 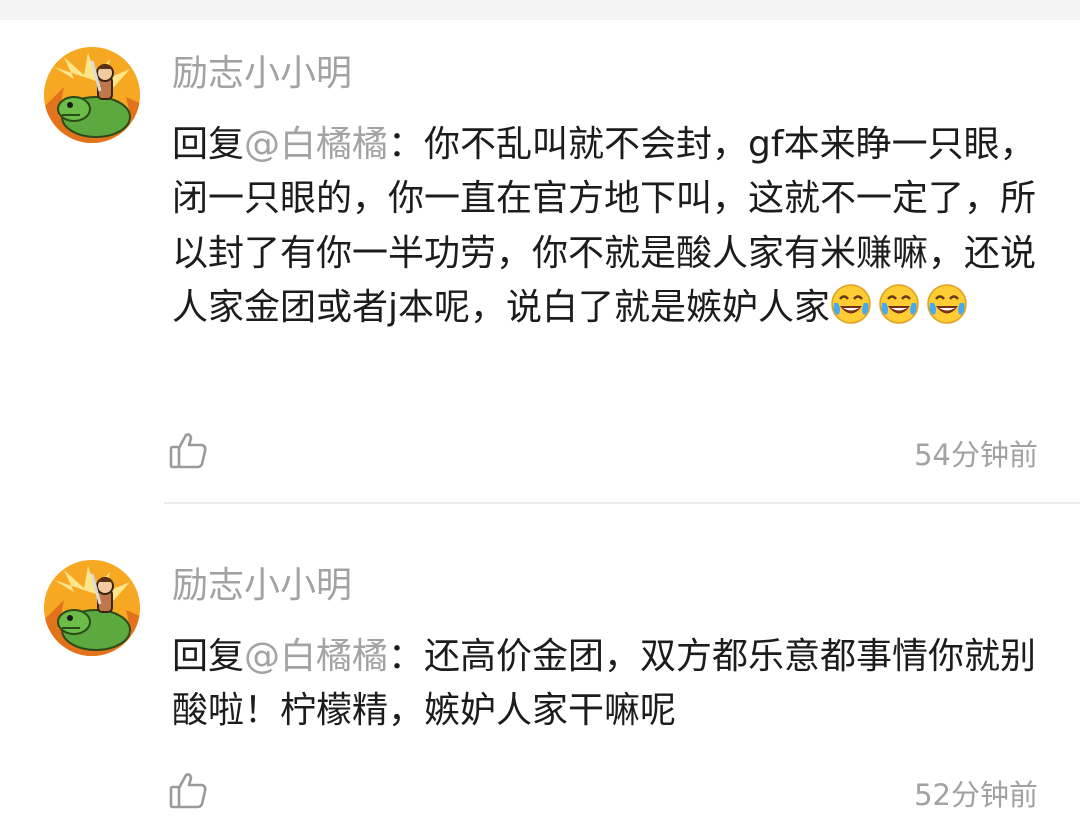 I want to click on comment-time: 52分钟前, so click(x=976, y=795).